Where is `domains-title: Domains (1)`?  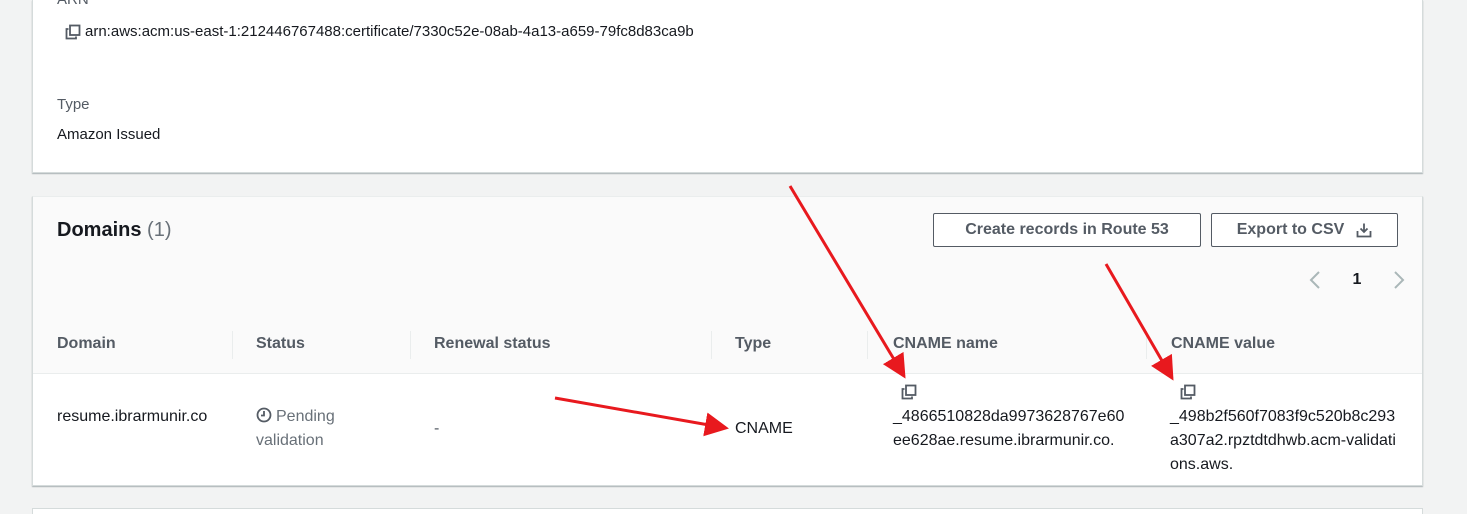
domains-title: Domains (1) is located at coordinates (114, 230).